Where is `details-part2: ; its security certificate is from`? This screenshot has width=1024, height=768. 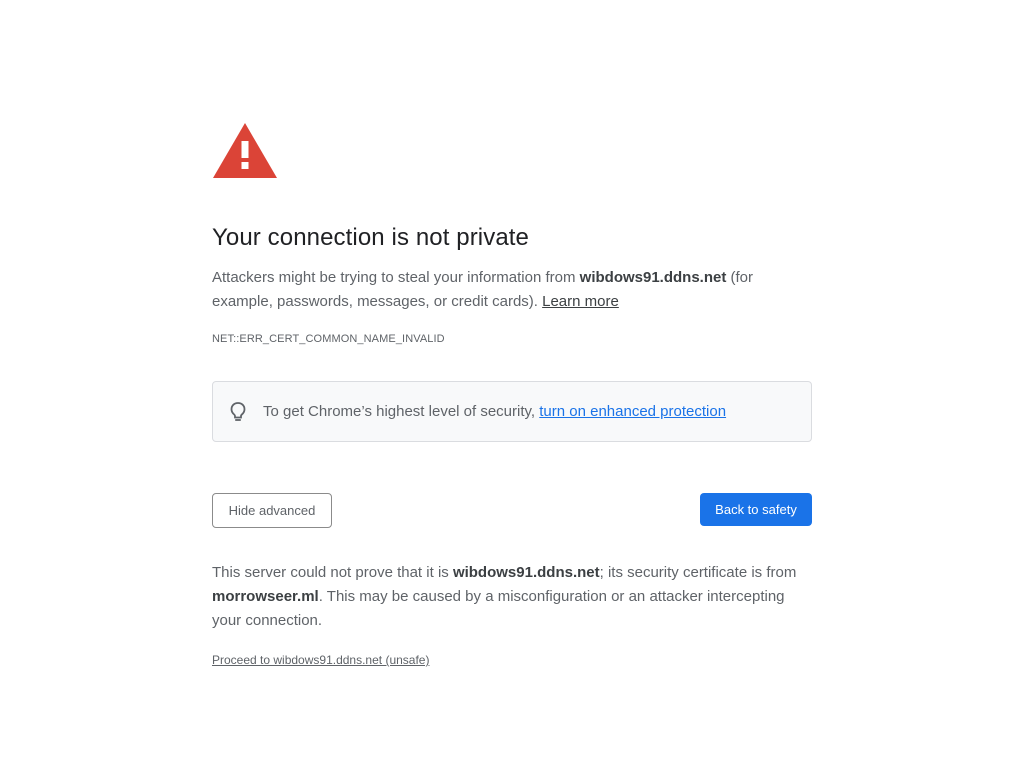 details-part2: ; its security certificate is from is located at coordinates (698, 572).